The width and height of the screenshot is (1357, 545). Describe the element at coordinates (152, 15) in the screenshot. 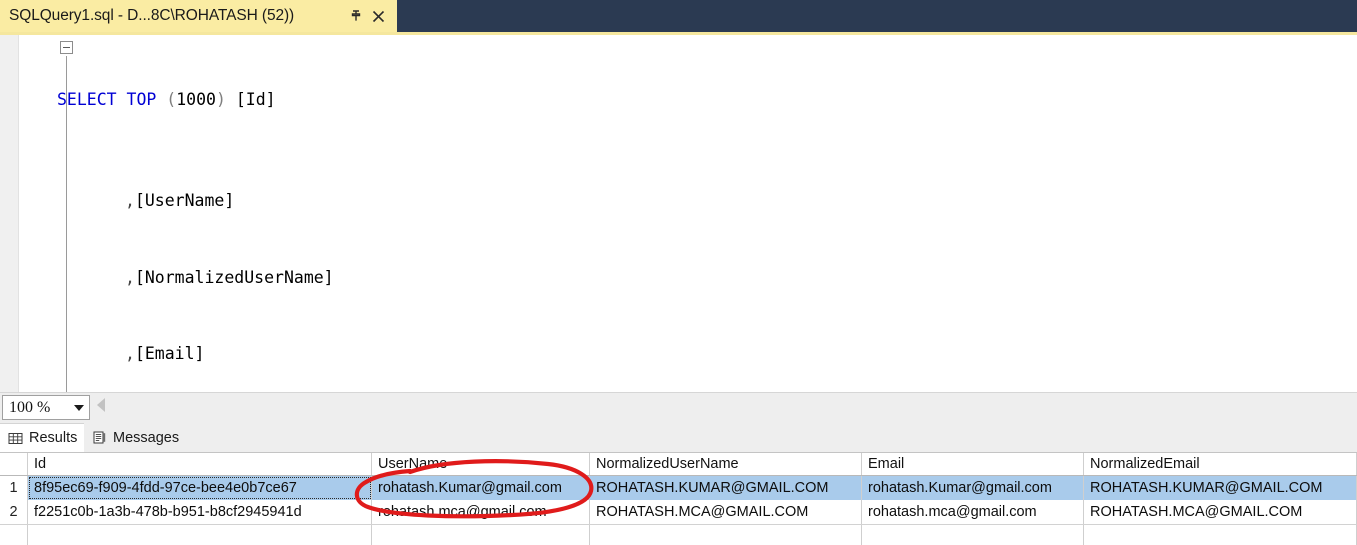

I see `document-tab-label: SQLQuery1.sql - D...8C\ROHATASH (52))` at that location.